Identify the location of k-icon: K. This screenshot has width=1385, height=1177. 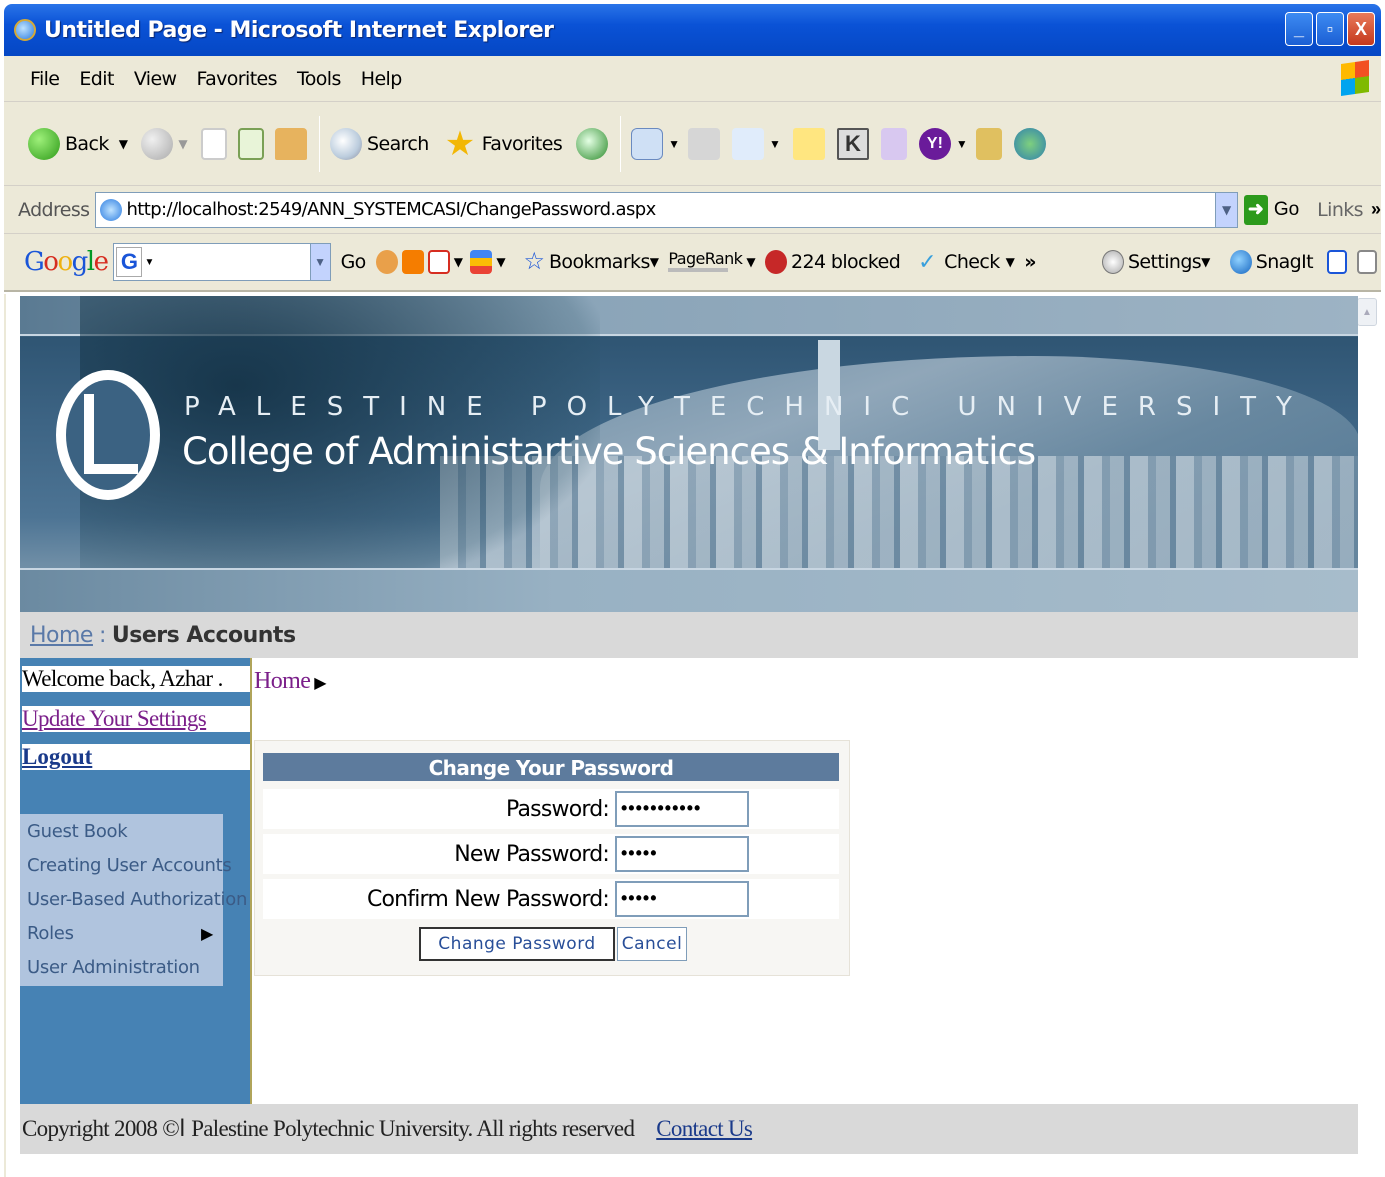
(852, 143).